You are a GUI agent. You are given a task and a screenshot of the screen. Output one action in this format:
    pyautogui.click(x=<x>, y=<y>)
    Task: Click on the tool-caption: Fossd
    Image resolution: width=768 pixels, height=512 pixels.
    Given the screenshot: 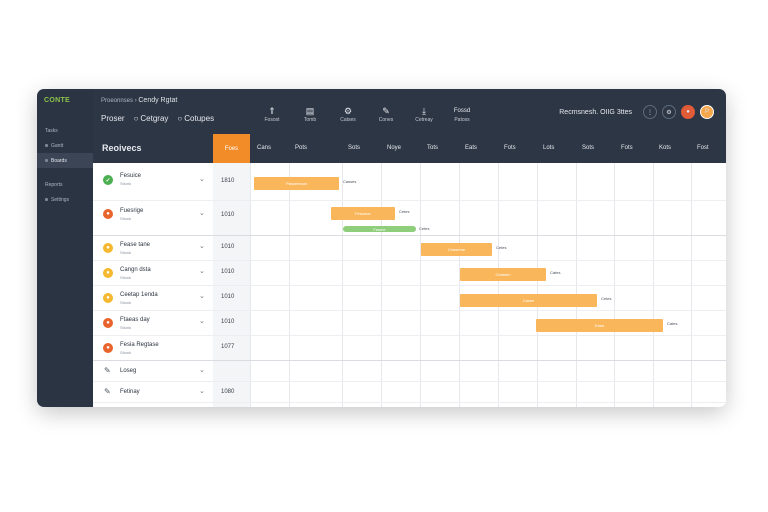 What is the action you would take?
    pyautogui.click(x=462, y=111)
    